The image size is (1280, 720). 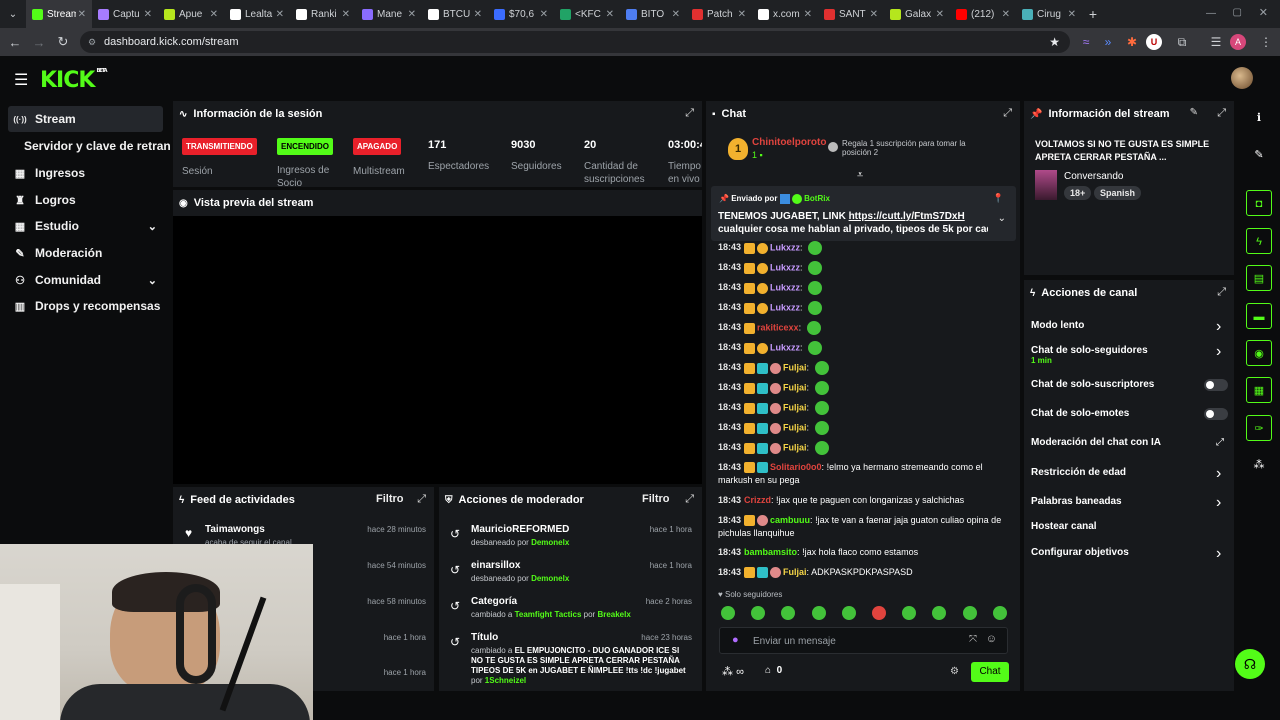 What do you see at coordinates (85, 119) in the screenshot?
I see `sidebar-item-1: ((·)) Stream` at bounding box center [85, 119].